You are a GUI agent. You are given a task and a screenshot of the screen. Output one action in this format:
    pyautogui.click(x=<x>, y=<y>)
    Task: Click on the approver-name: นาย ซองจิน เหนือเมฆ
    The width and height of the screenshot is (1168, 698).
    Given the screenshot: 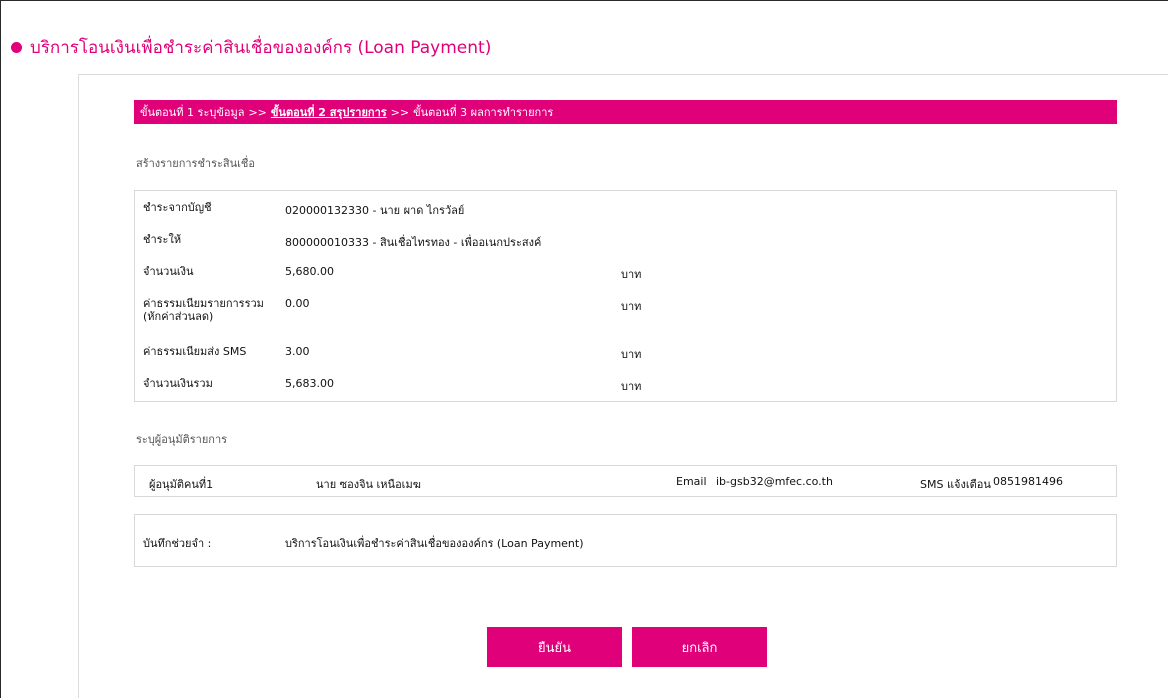 What is the action you would take?
    pyautogui.click(x=368, y=484)
    